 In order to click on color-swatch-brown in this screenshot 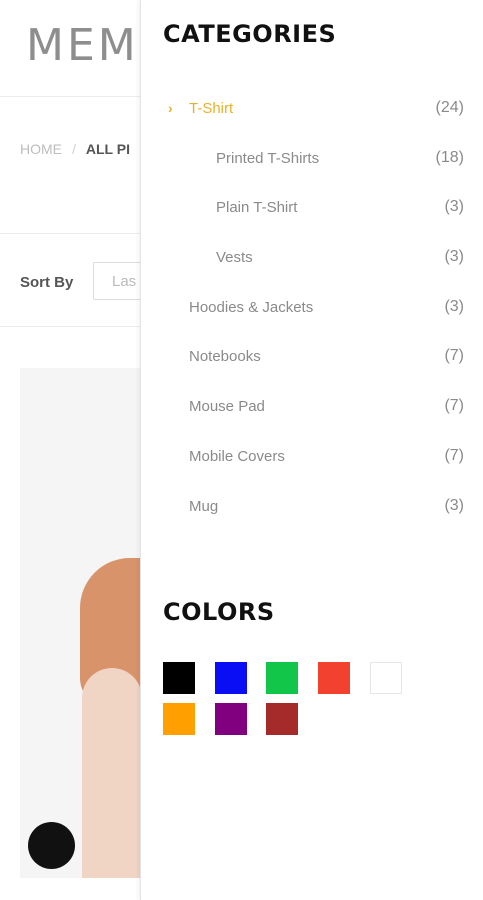, I will do `click(282, 719)`.